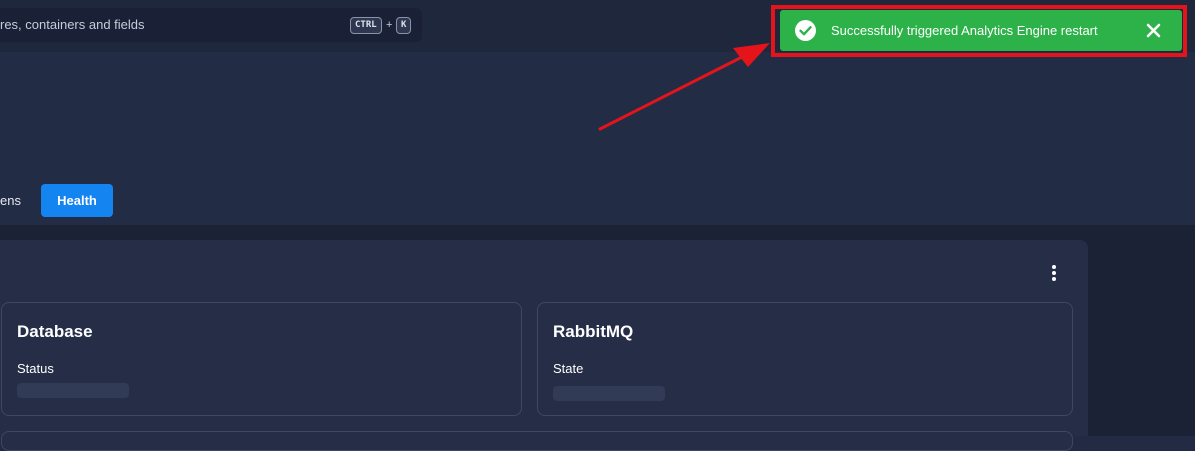 This screenshot has width=1195, height=451. What do you see at coordinates (72, 24) in the screenshot?
I see `search-placeholder: res, containers and fields` at bounding box center [72, 24].